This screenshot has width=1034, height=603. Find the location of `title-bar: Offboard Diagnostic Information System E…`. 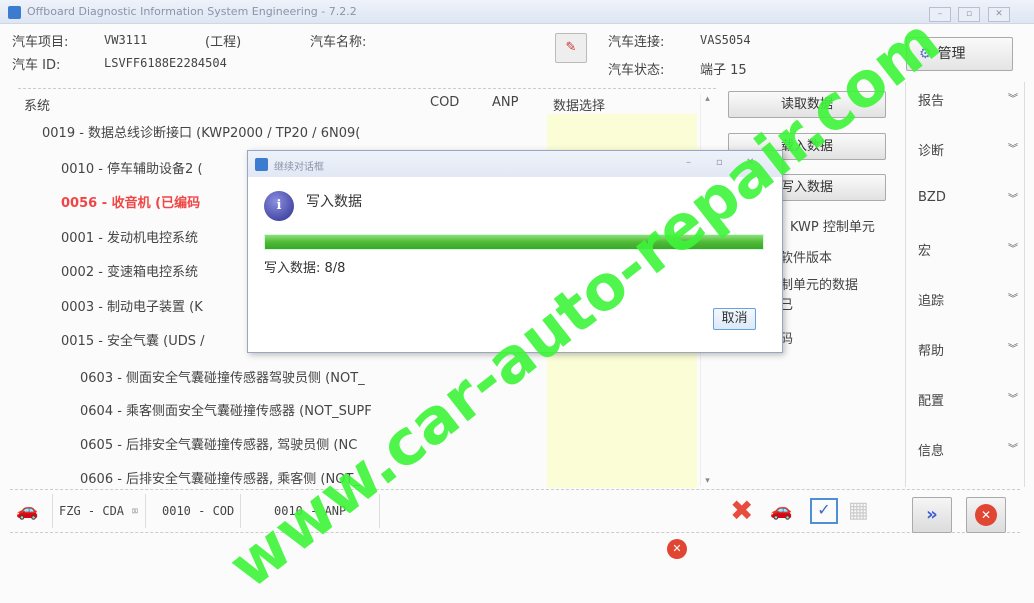

title-bar: Offboard Diagnostic Information System E… is located at coordinates (517, 12).